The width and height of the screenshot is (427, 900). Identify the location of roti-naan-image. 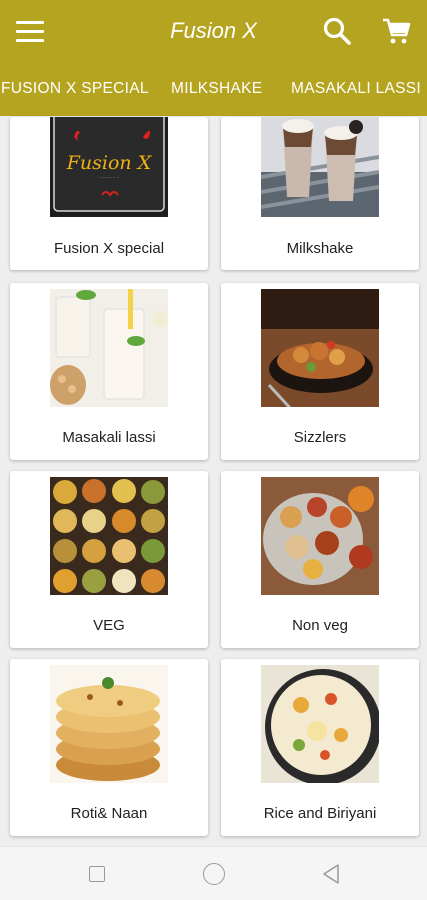
(109, 724).